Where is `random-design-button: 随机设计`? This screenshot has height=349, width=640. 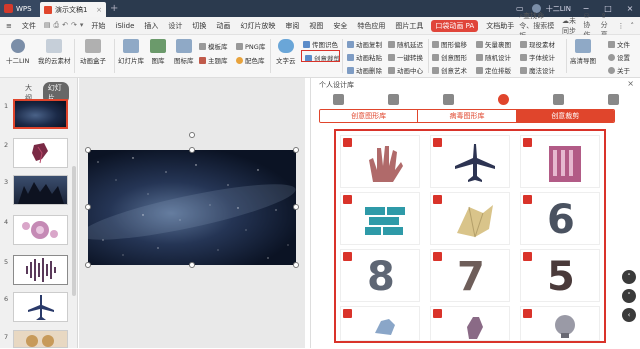
random-design-button: 随机设计 is located at coordinates (493, 57).